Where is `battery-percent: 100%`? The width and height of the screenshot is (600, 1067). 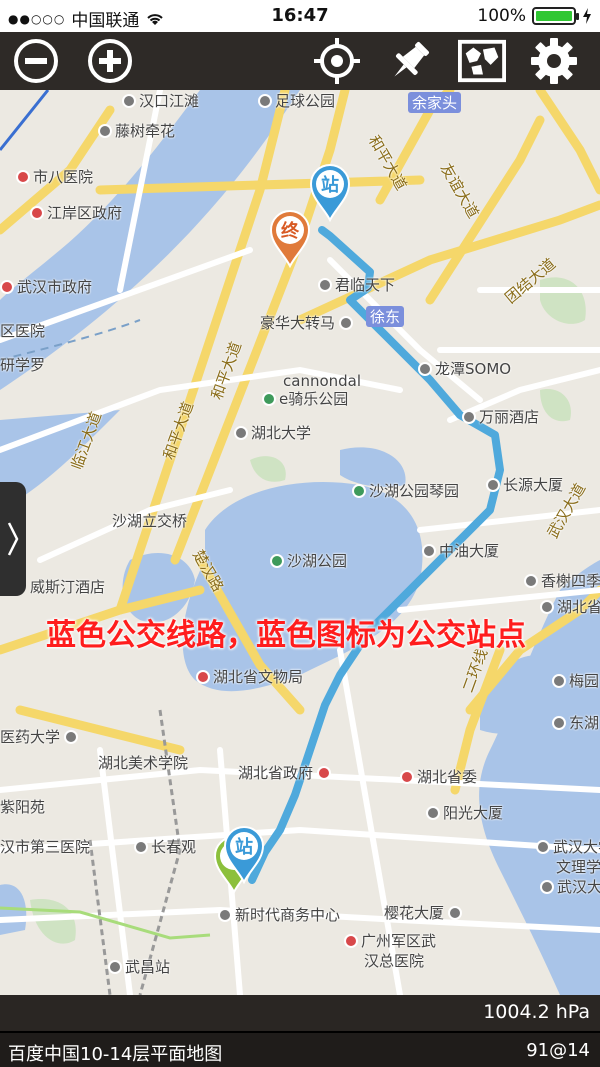 battery-percent: 100% is located at coordinates (501, 16).